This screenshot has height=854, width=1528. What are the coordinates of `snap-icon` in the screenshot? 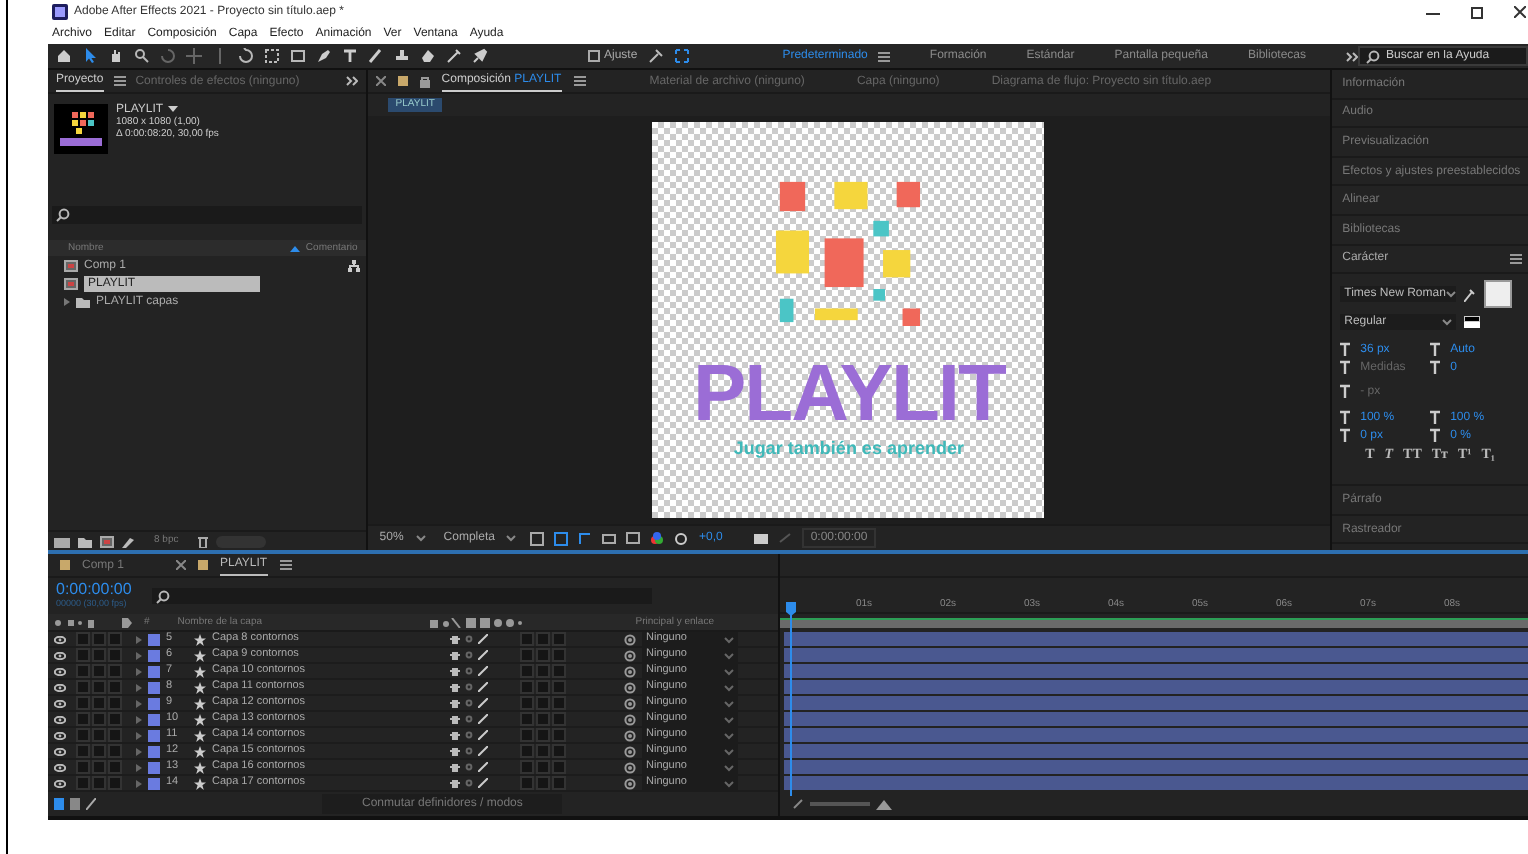 It's located at (655, 56).